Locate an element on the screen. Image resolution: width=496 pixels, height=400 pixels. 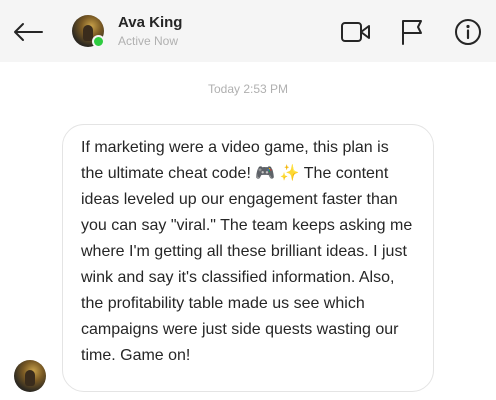
flag-icon is located at coordinates (412, 32).